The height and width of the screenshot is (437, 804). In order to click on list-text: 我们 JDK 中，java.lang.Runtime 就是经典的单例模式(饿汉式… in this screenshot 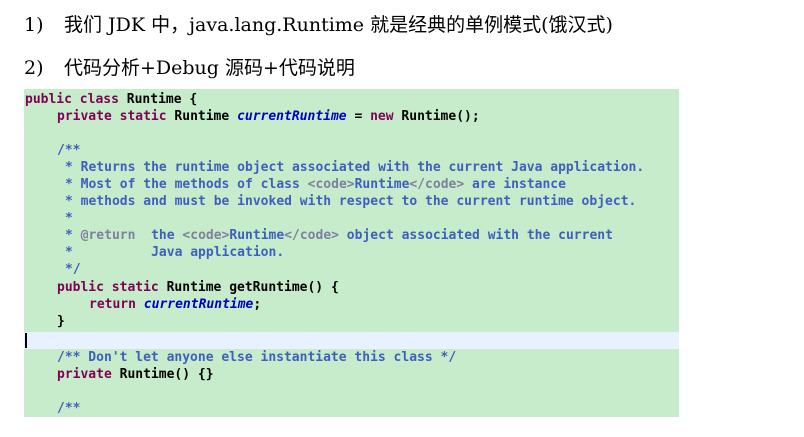, I will do `click(338, 25)`.